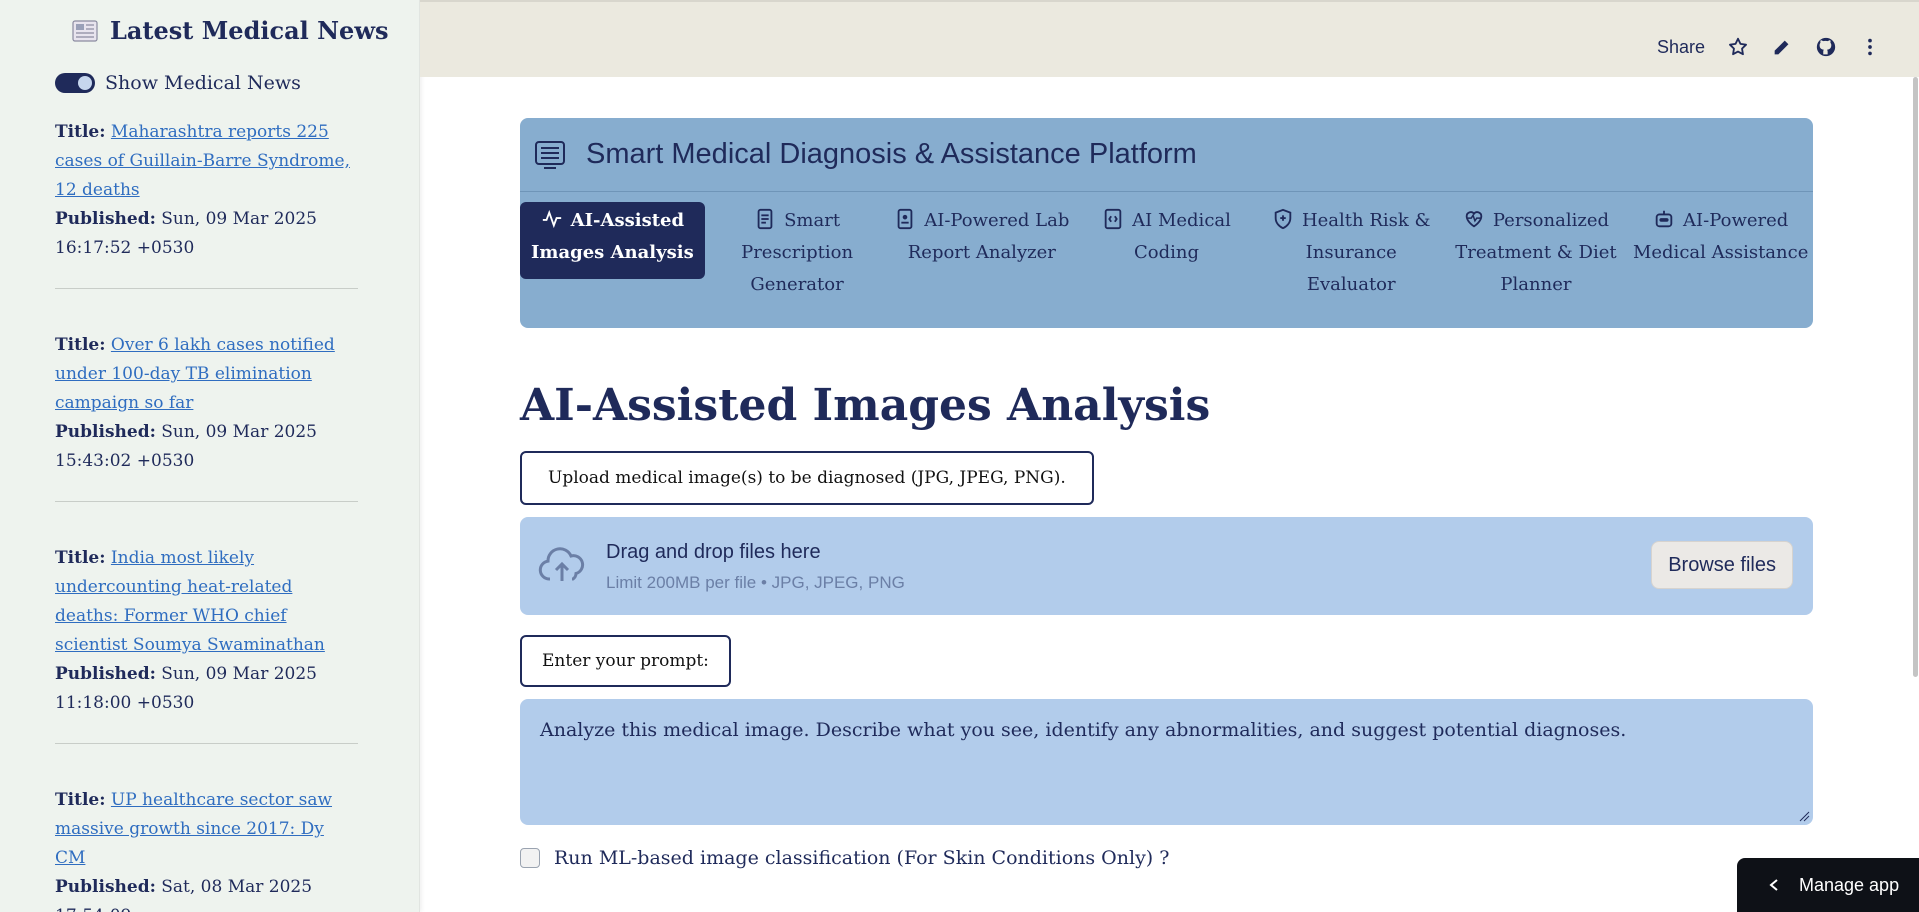 The image size is (1919, 912). I want to click on more-vert-icon, so click(1870, 47).